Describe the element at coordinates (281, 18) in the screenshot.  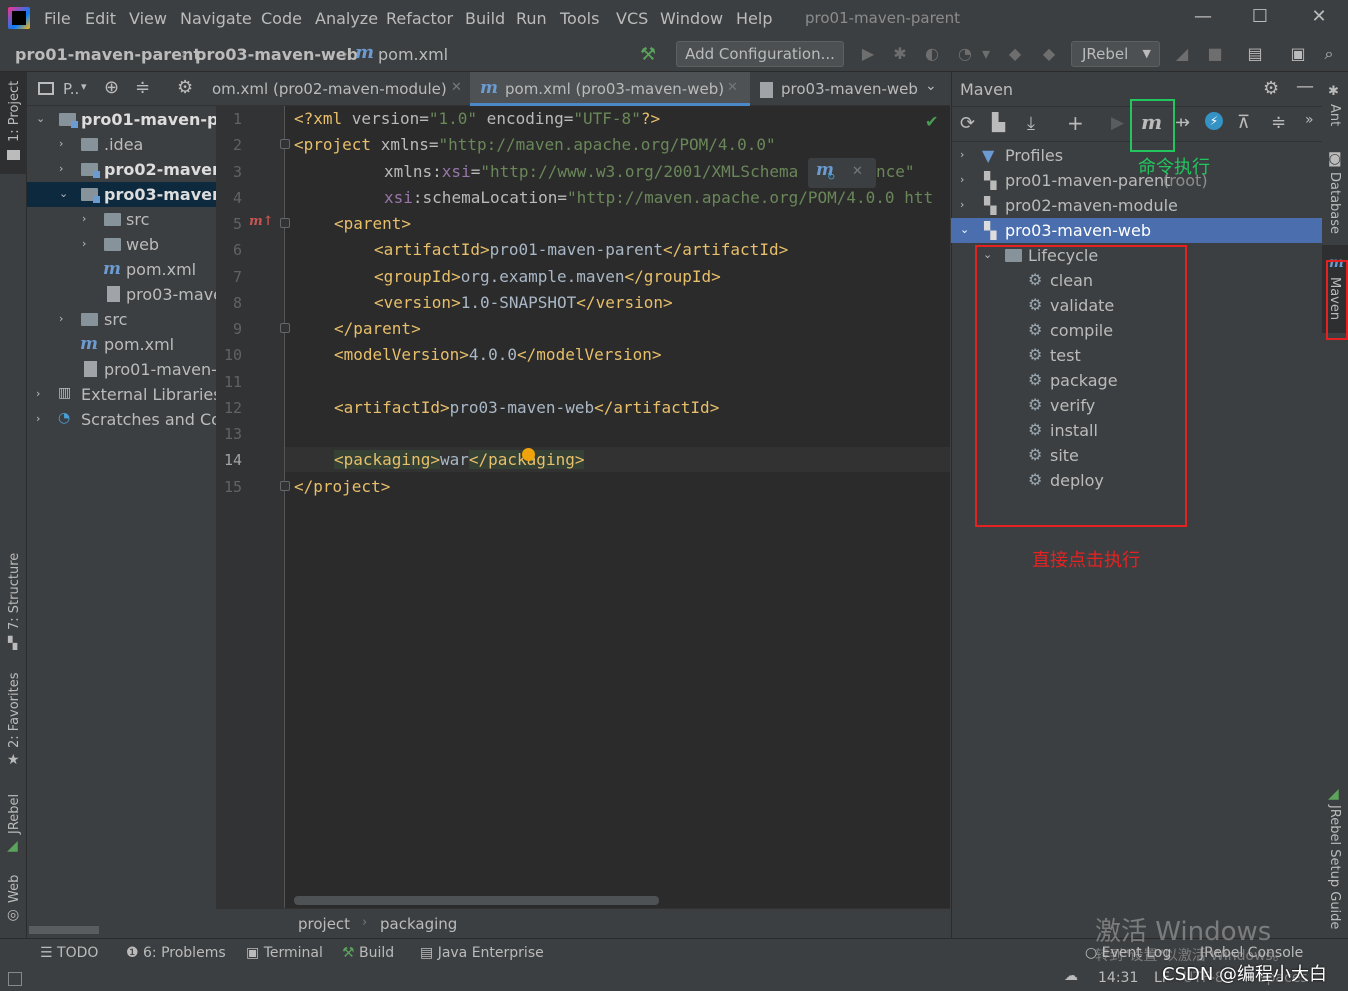
I see `menu-code: Code` at that location.